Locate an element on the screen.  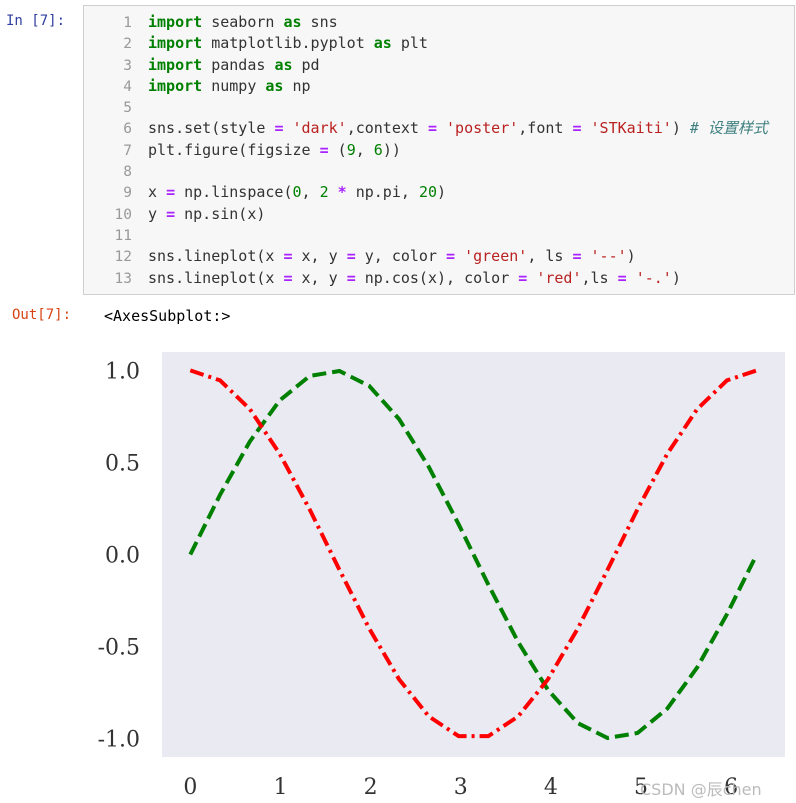
code-line: 4 import numpy as np is located at coordinates (439, 86).